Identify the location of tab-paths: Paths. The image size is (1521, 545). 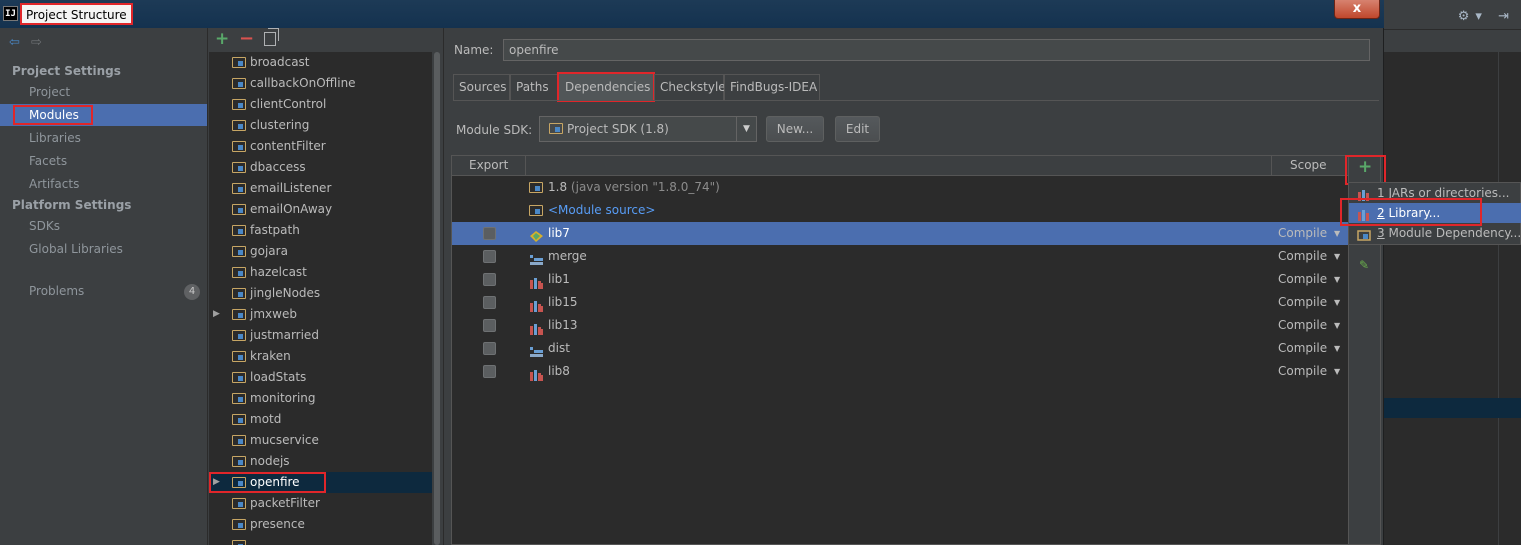
(534, 87).